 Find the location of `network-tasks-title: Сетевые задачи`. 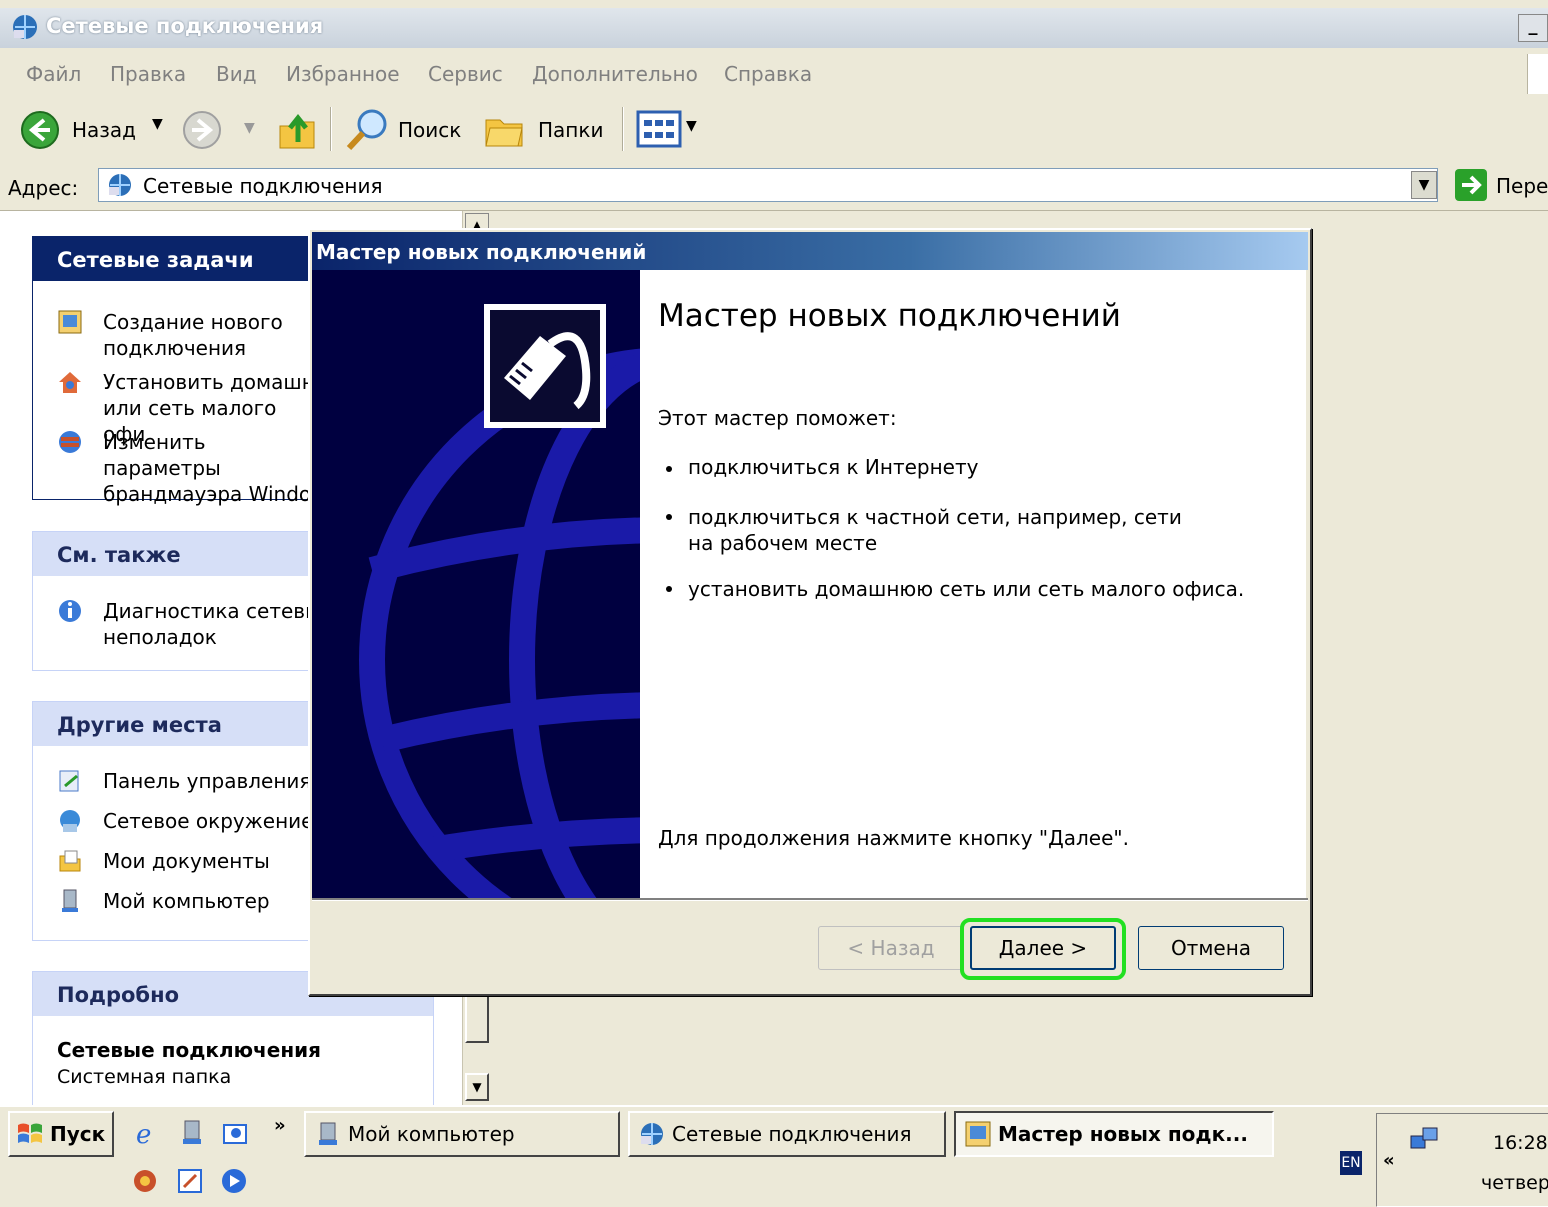

network-tasks-title: Сетевые задачи is located at coordinates (155, 260).